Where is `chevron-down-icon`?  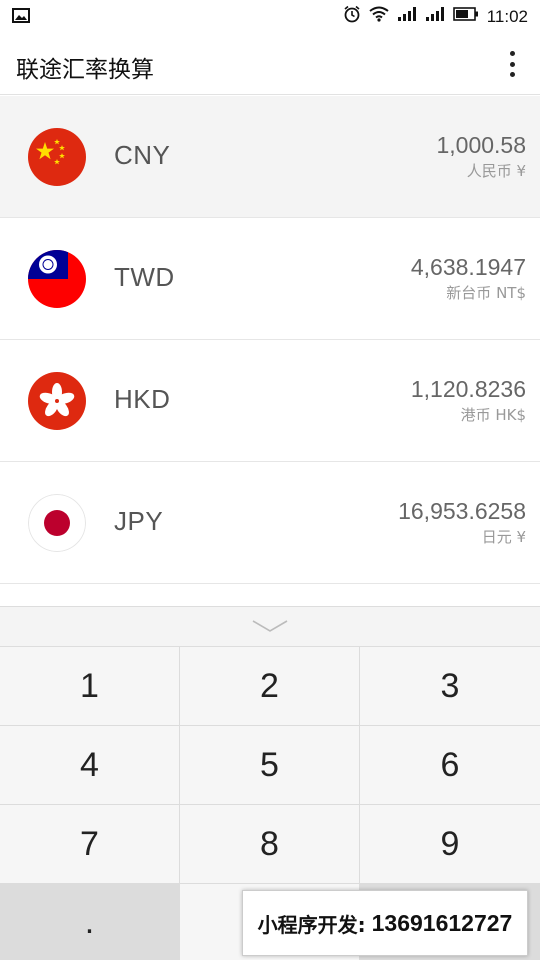
chevron-down-icon is located at coordinates (270, 626).